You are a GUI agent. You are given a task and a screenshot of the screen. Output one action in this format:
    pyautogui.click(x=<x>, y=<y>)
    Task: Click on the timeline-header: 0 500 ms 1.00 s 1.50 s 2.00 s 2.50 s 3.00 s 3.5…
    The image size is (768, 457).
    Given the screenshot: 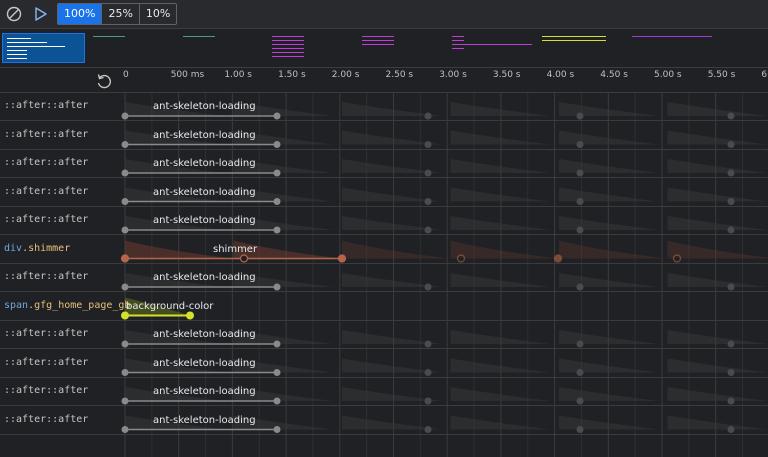 What is the action you would take?
    pyautogui.click(x=384, y=80)
    